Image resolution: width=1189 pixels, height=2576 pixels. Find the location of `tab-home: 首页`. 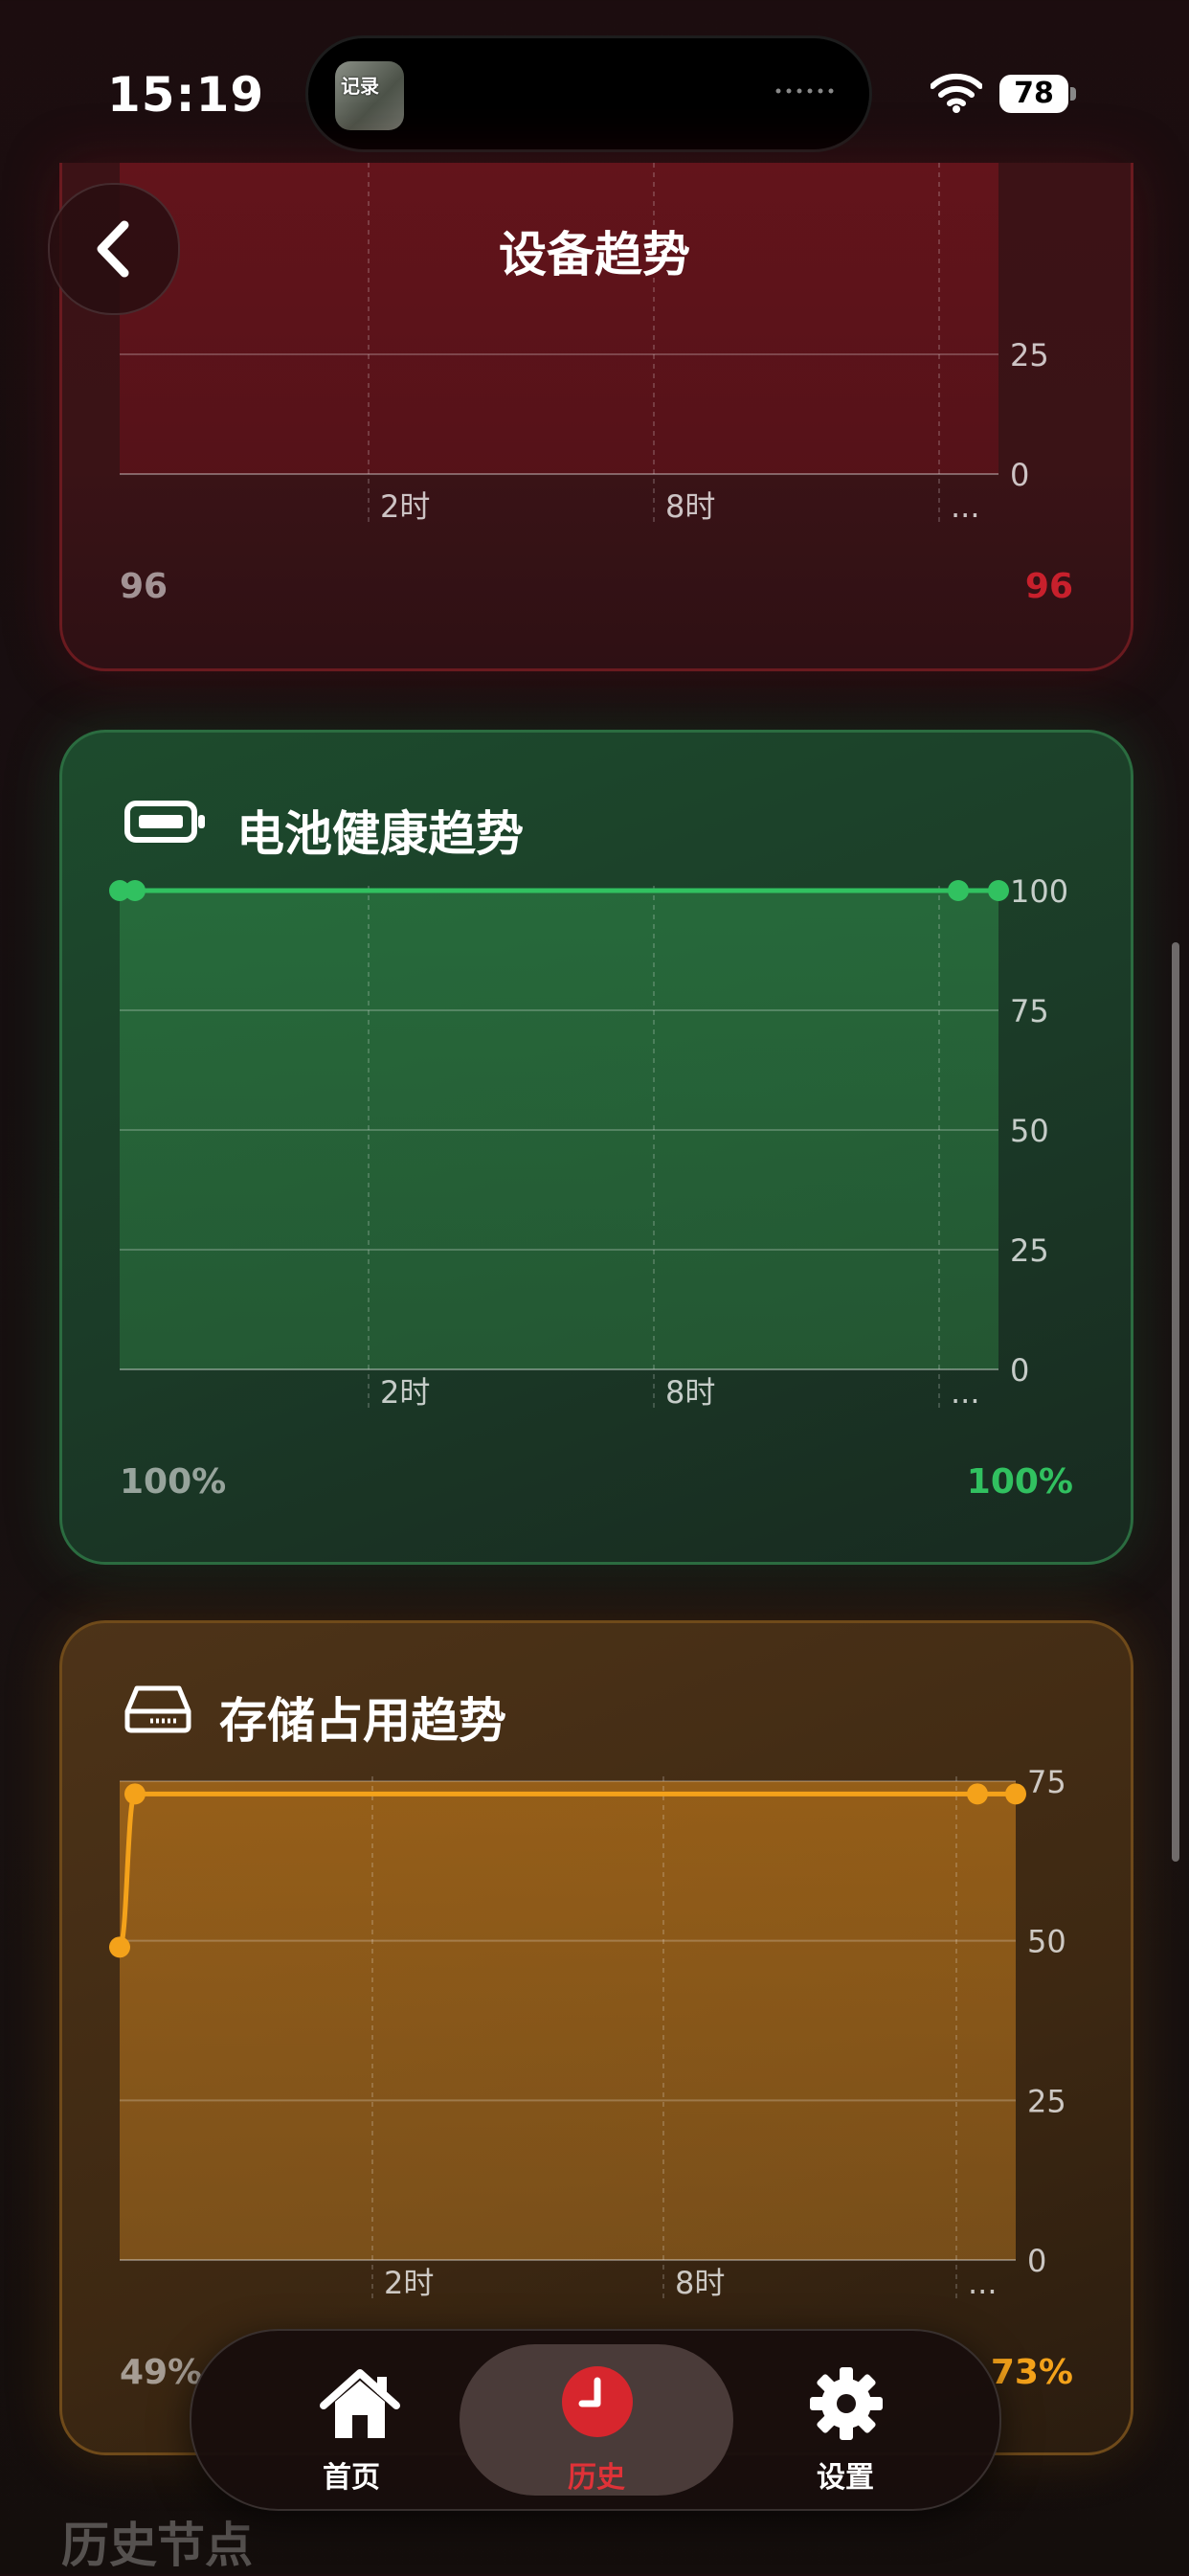

tab-home: 首页 is located at coordinates (351, 2420).